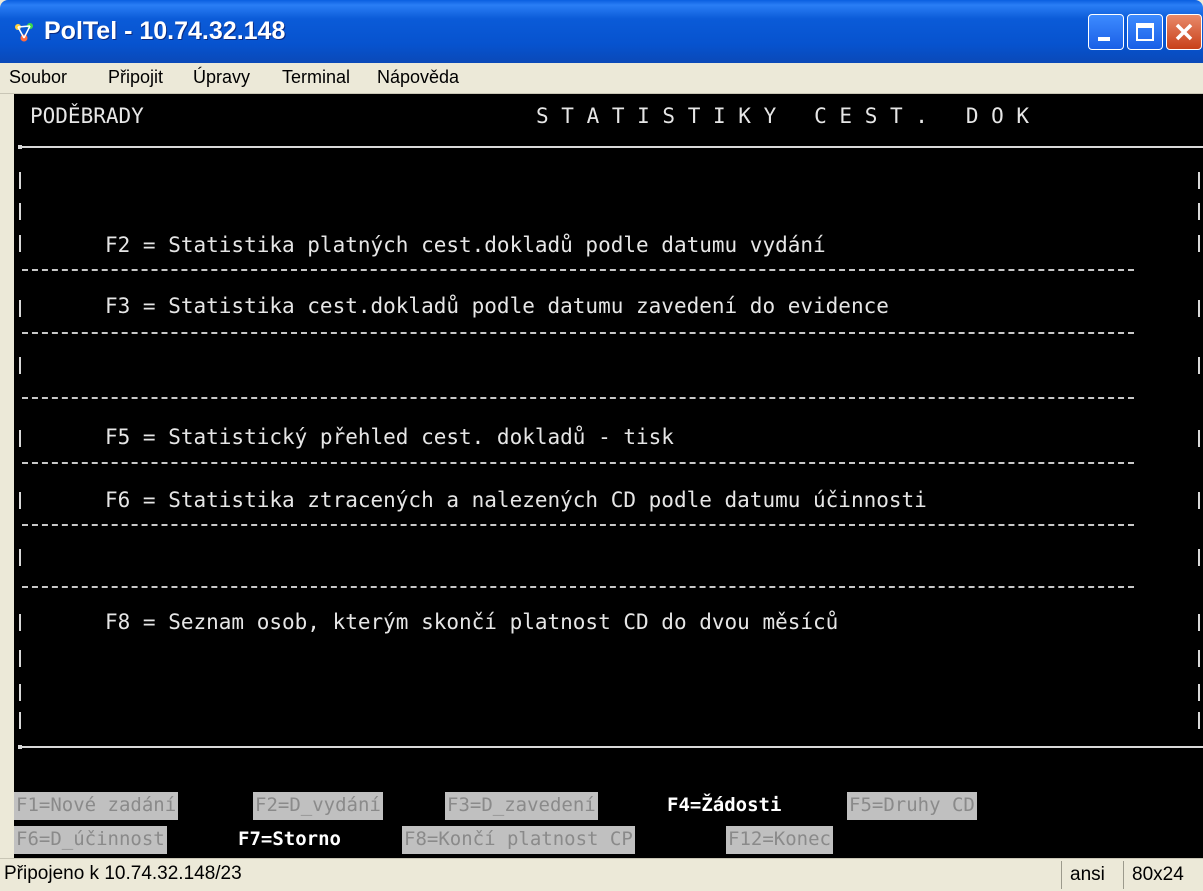 The image size is (1203, 891). What do you see at coordinates (612, 747) in the screenshot?
I see `frame-bottom-line` at bounding box center [612, 747].